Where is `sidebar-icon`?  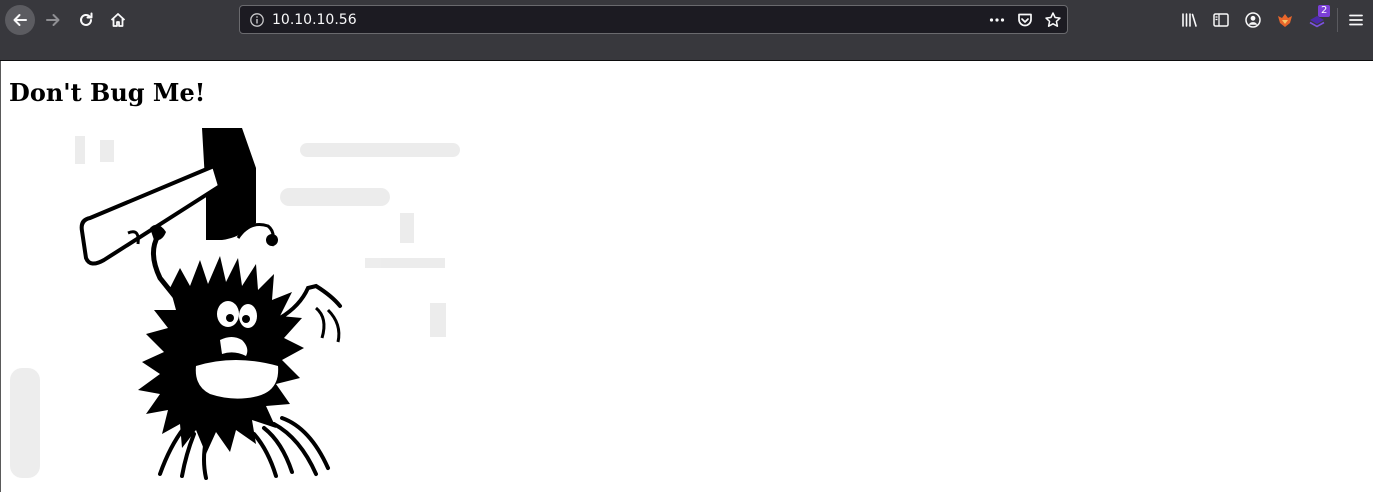 sidebar-icon is located at coordinates (1221, 20).